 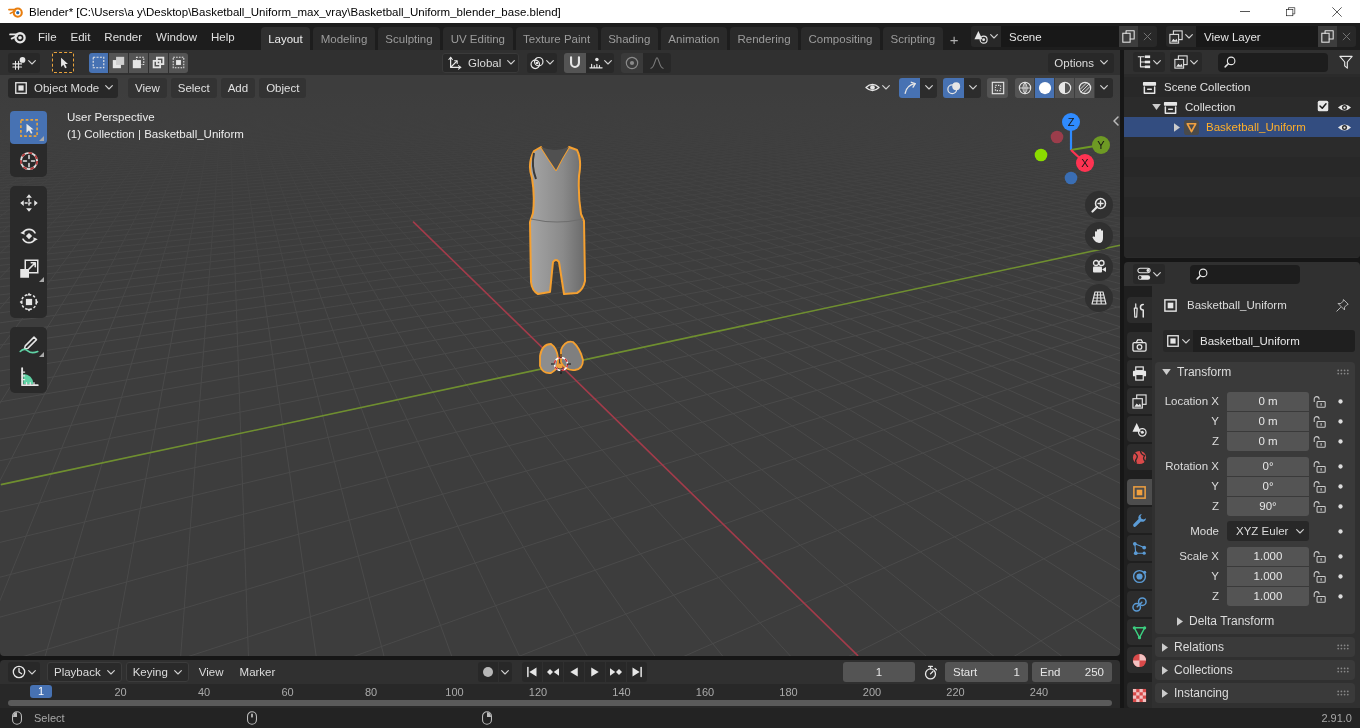 What do you see at coordinates (285, 38) in the screenshot?
I see `workspace-tab: Layout` at bounding box center [285, 38].